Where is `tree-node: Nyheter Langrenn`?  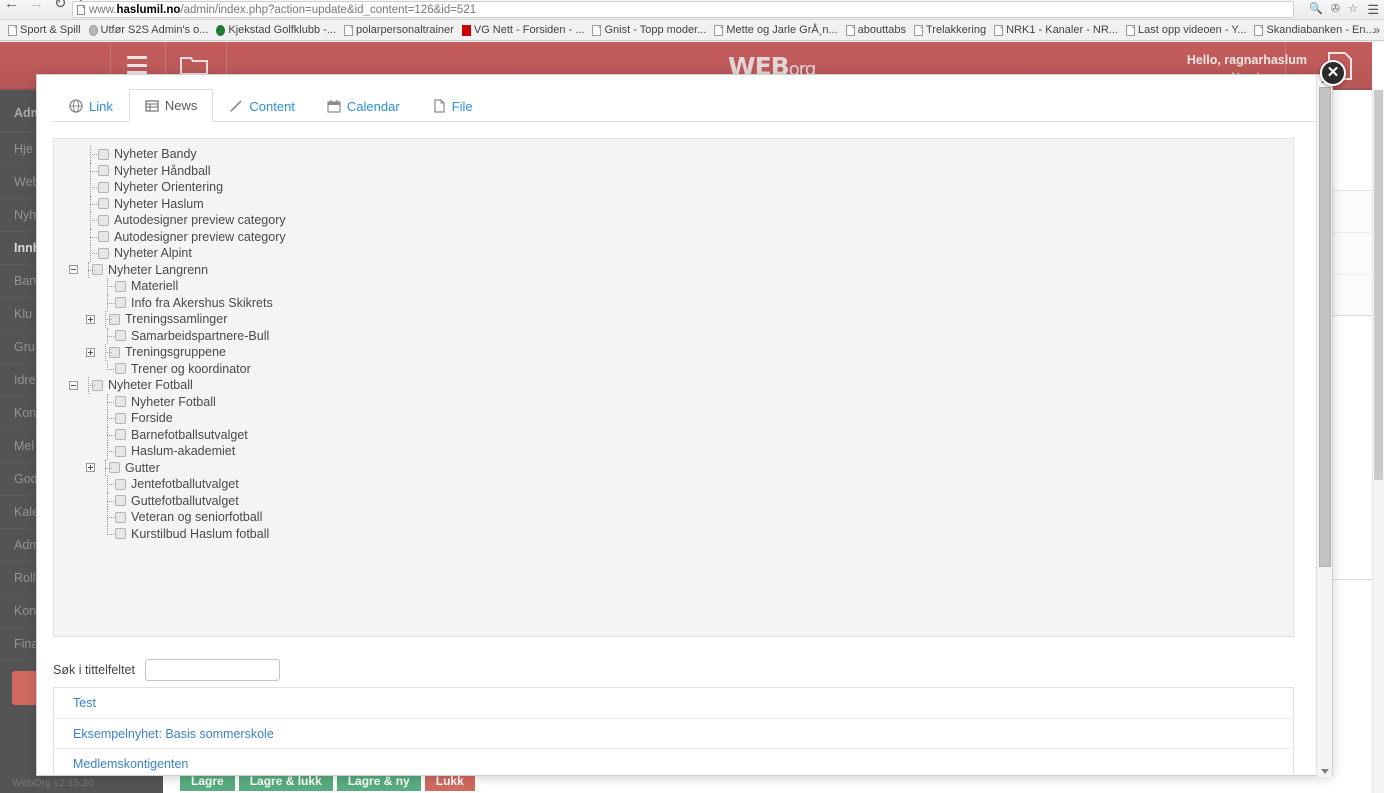
tree-node: Nyheter Langrenn is located at coordinates (681, 270).